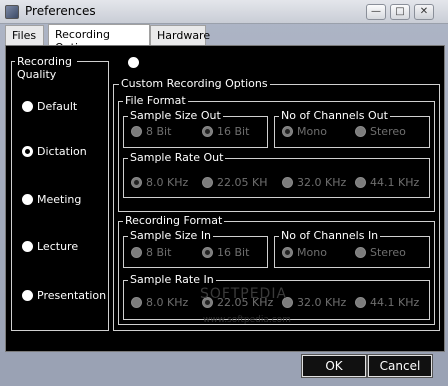 The height and width of the screenshot is (386, 448). I want to click on maximize-button: □, so click(400, 12).